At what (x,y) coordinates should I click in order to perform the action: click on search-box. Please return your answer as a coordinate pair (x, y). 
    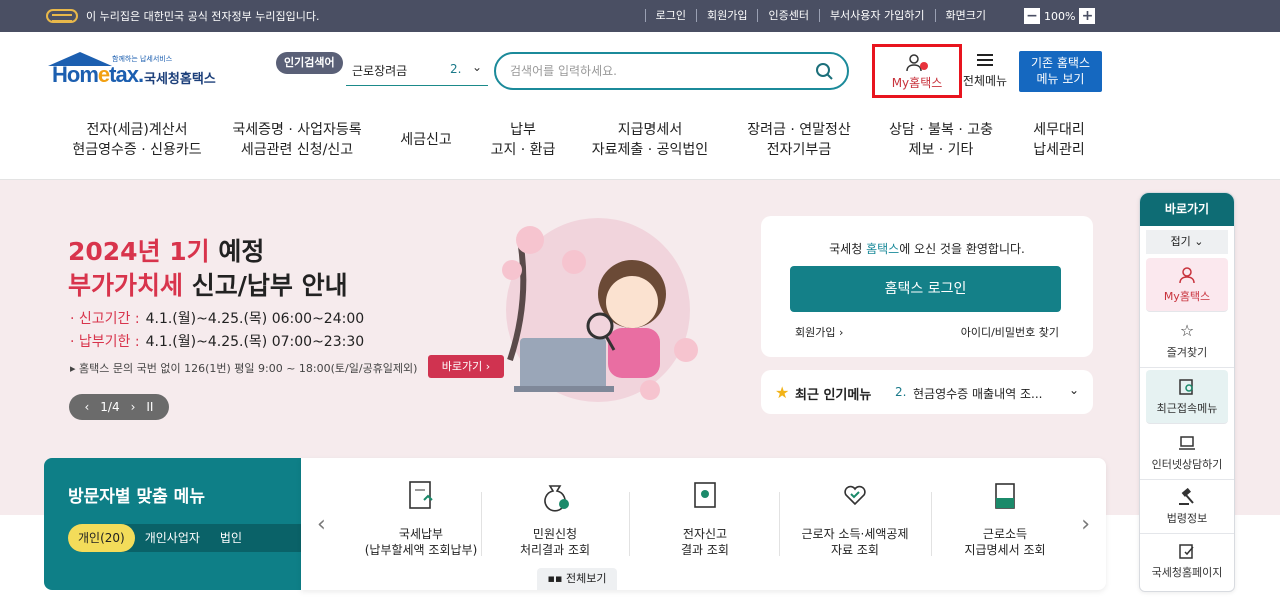
    Looking at the image, I should click on (671, 71).